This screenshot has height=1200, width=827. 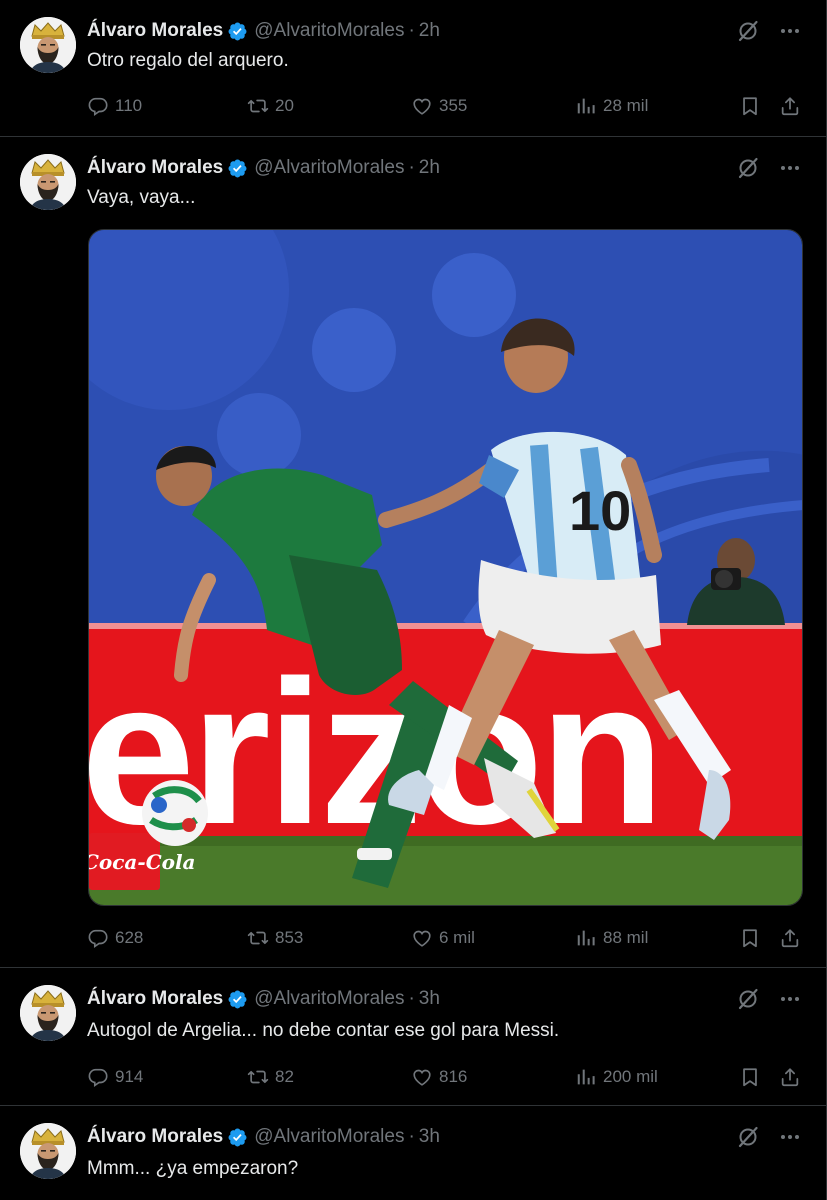 I want to click on like-button: 355, so click(x=439, y=106).